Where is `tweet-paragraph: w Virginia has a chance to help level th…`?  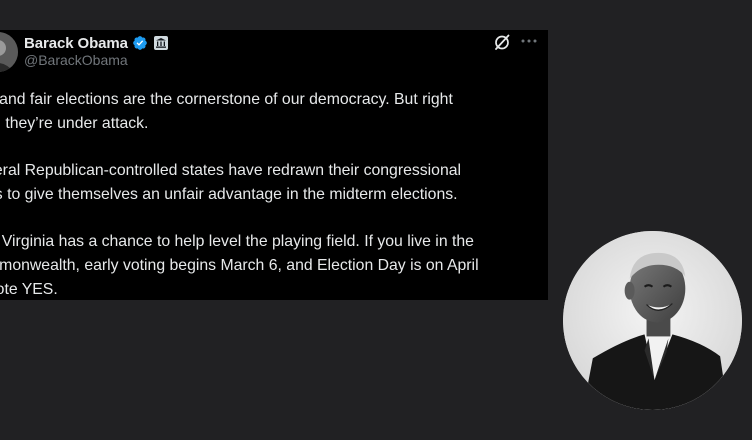 tweet-paragraph: w Virginia has a chance to help level th… is located at coordinates (273, 265).